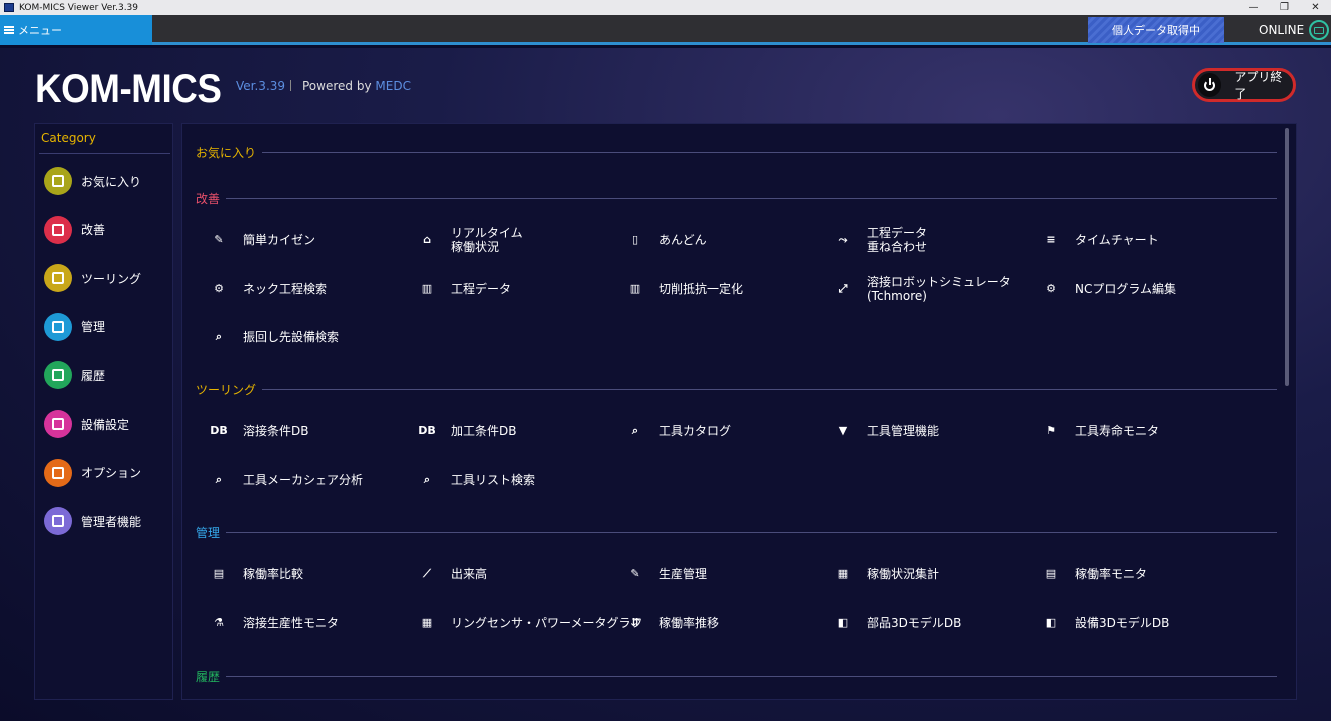 The image size is (1331, 721). Describe the element at coordinates (58, 375) in the screenshot. I see `history-icon` at that location.